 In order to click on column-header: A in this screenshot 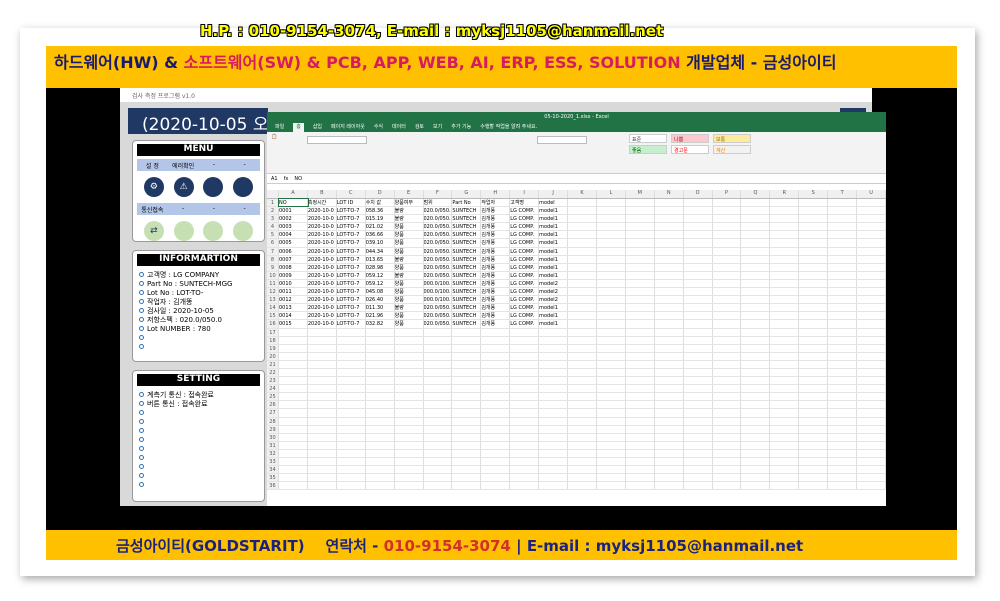, I will do `click(293, 194)`.